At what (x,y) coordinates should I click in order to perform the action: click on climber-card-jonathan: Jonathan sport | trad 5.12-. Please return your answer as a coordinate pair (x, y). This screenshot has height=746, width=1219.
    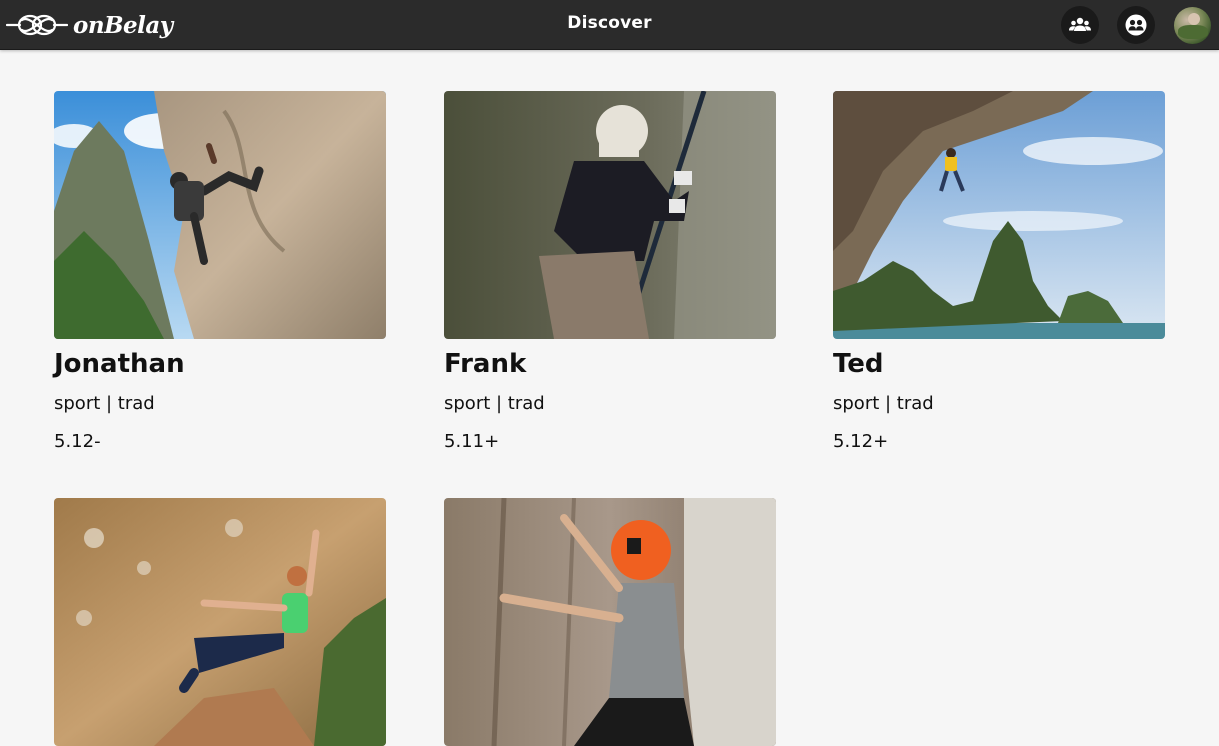
    Looking at the image, I should click on (220, 272).